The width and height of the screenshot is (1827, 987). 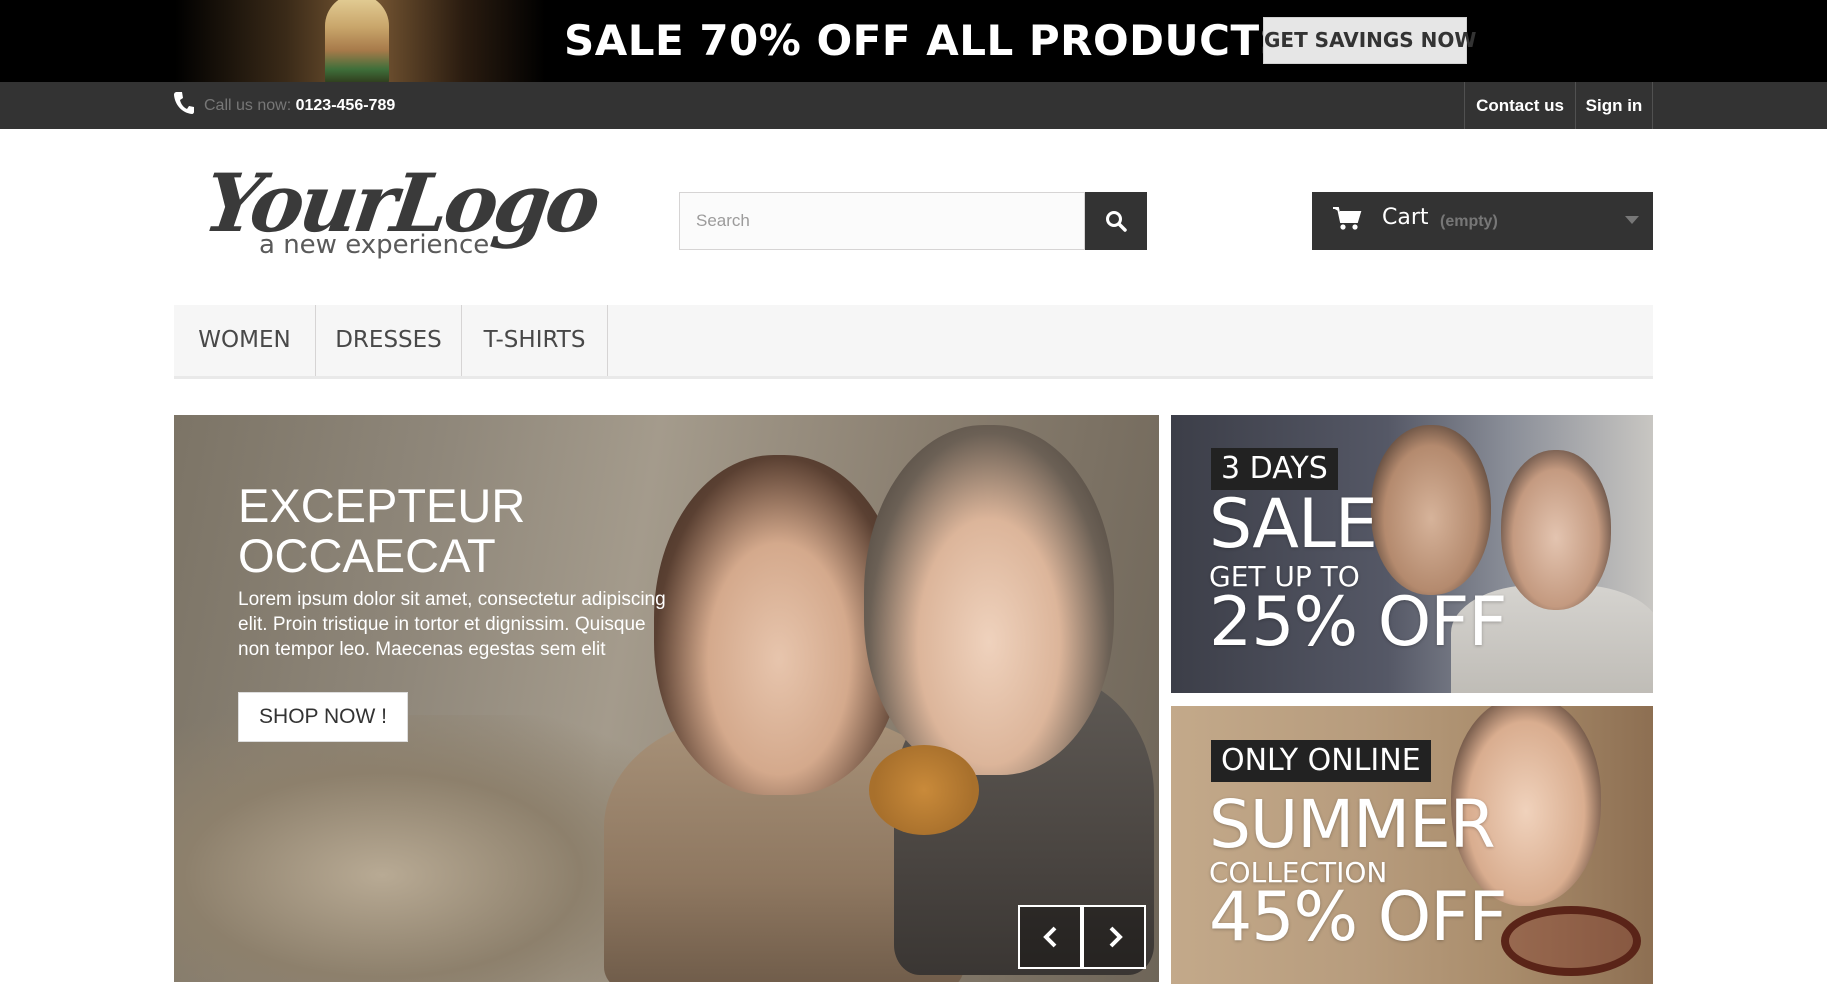 What do you see at coordinates (245, 340) in the screenshot?
I see `menu-item-women: WOMEN` at bounding box center [245, 340].